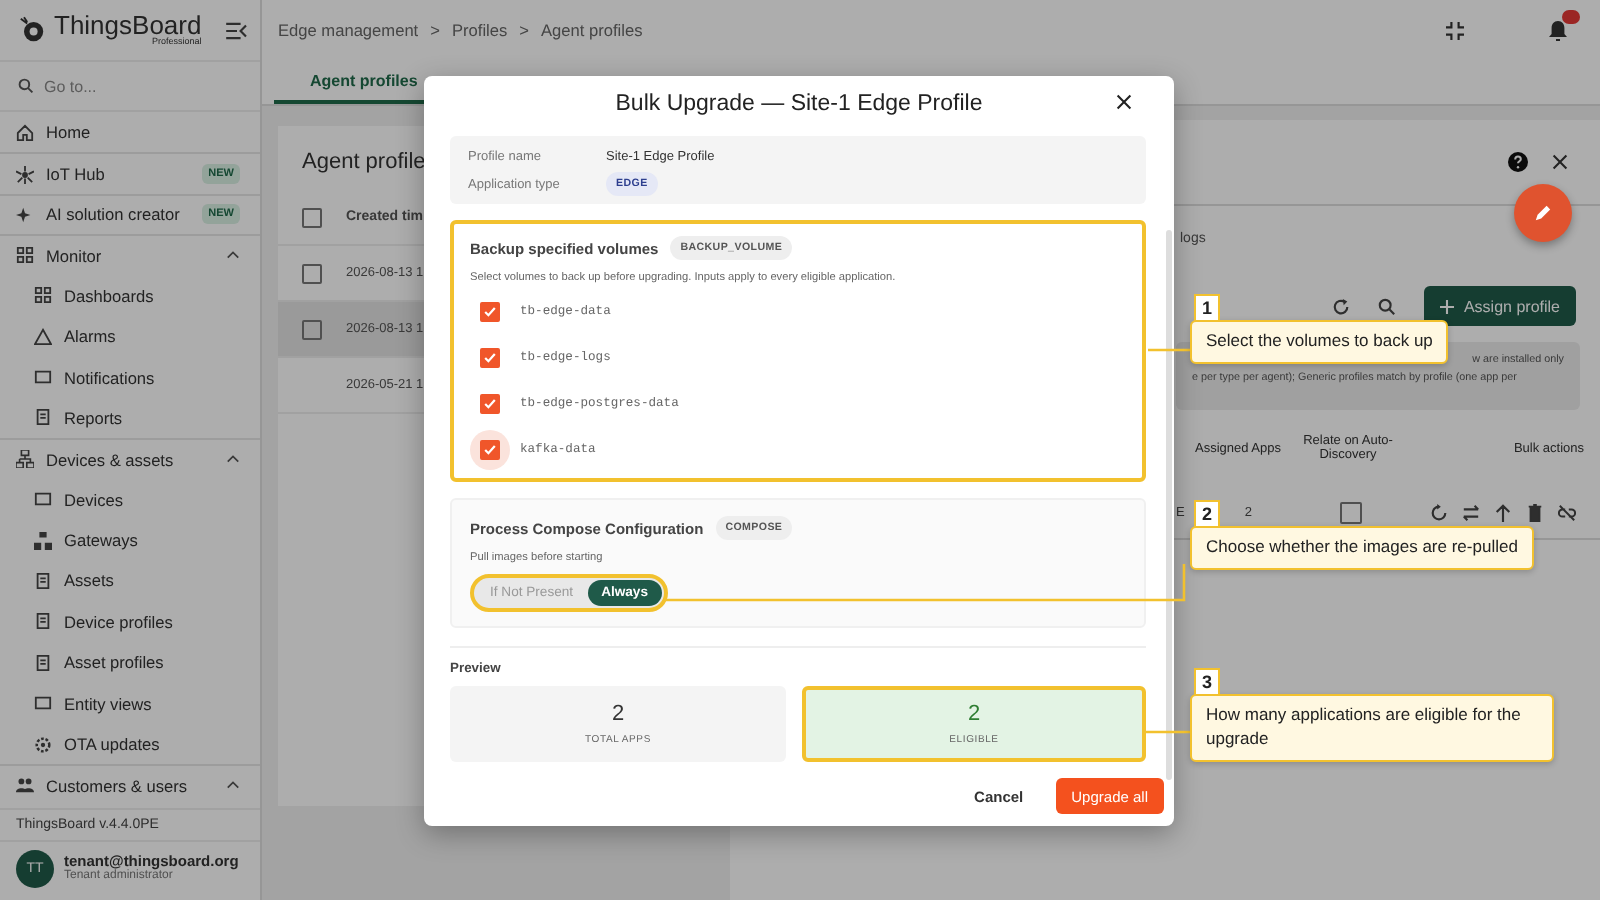  I want to click on callout-number: 2, so click(1207, 514).